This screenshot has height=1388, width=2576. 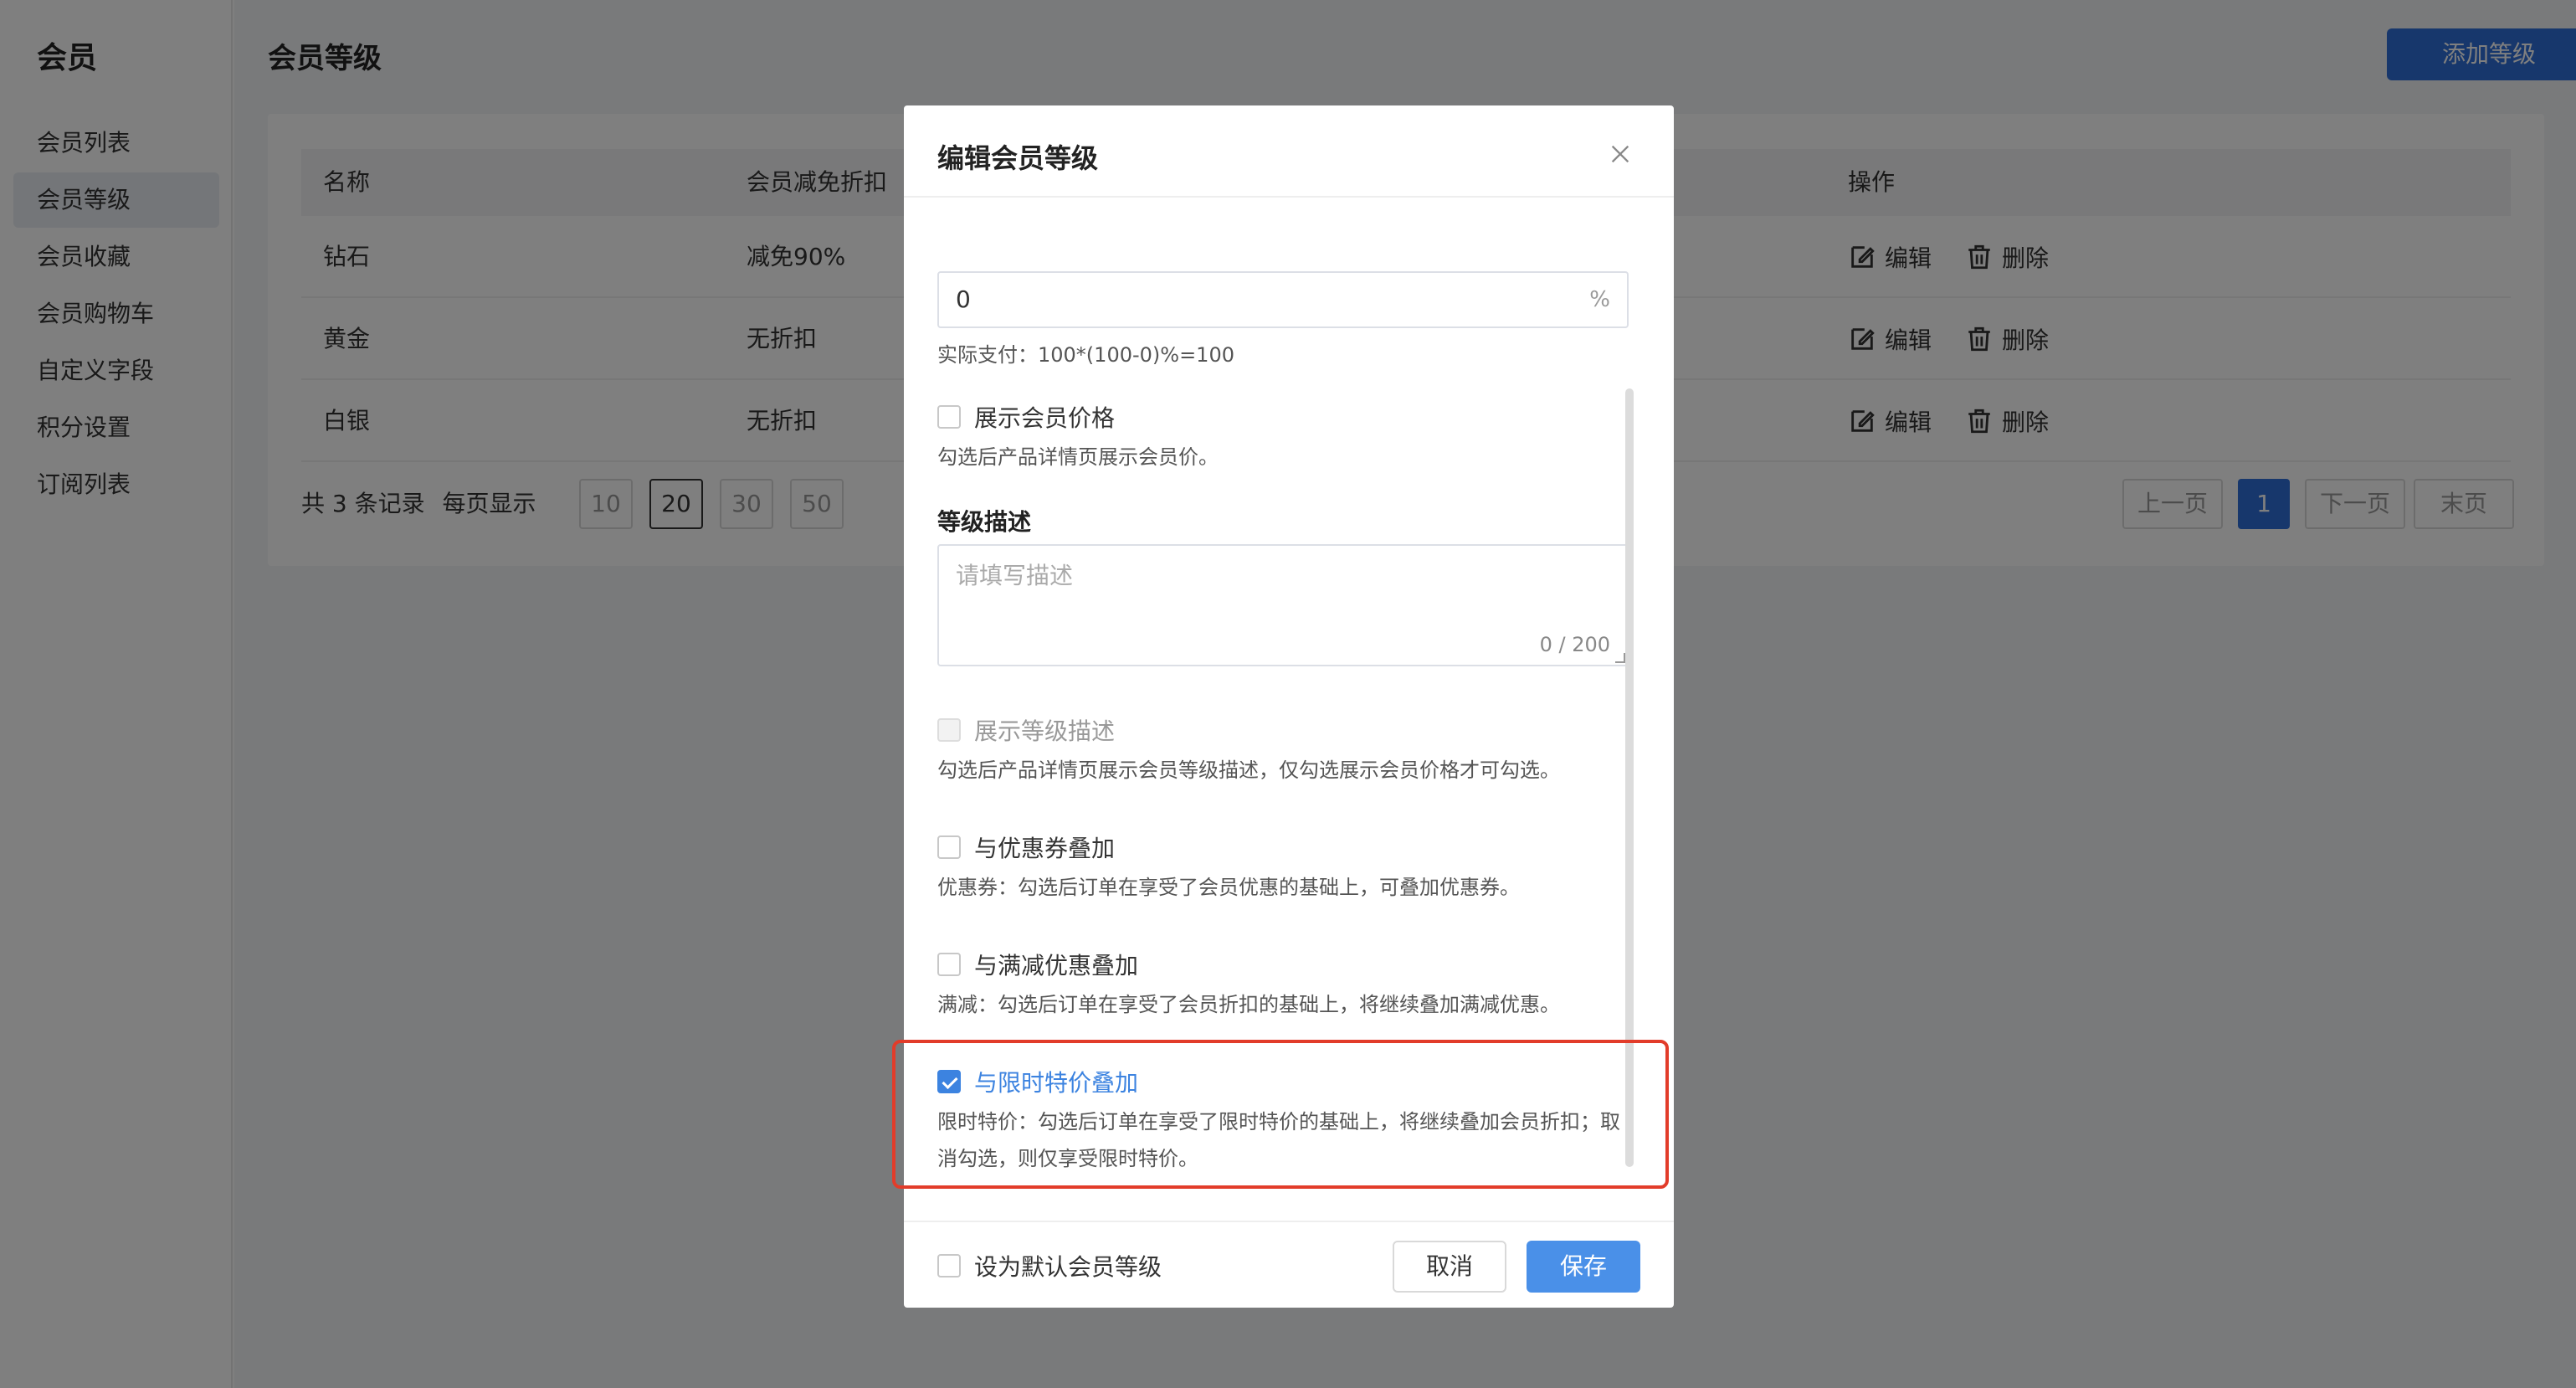 I want to click on full-reduction-stack-checkbox, so click(x=949, y=964).